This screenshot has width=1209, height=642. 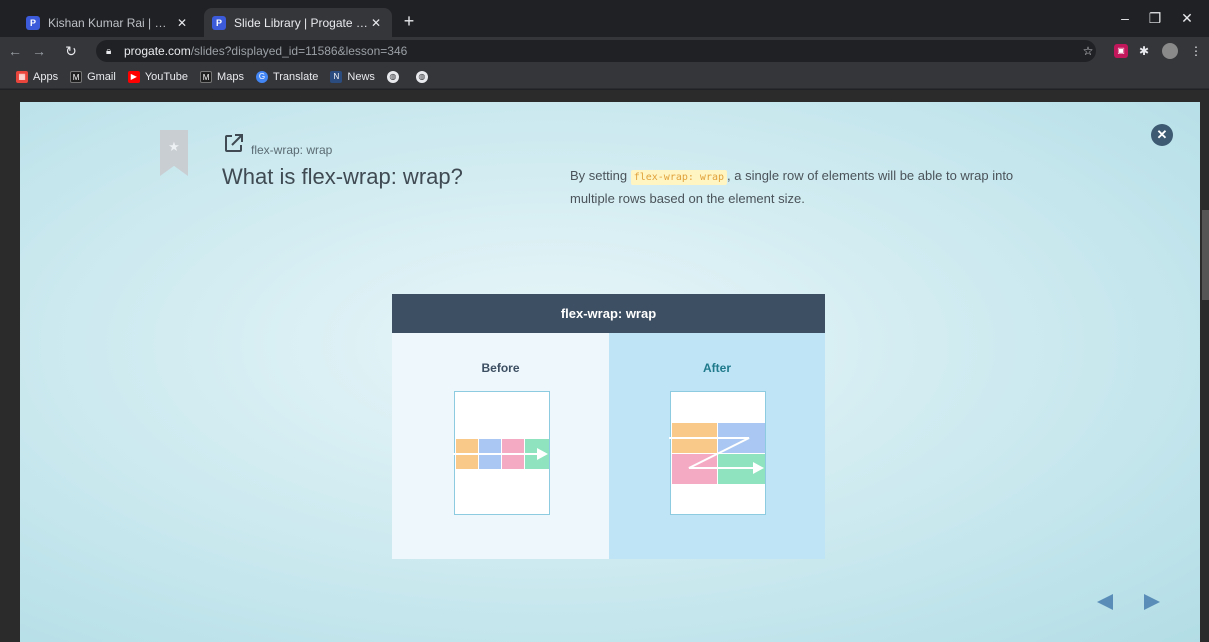 I want to click on apps-grid-icon: ▦, so click(x=22, y=76).